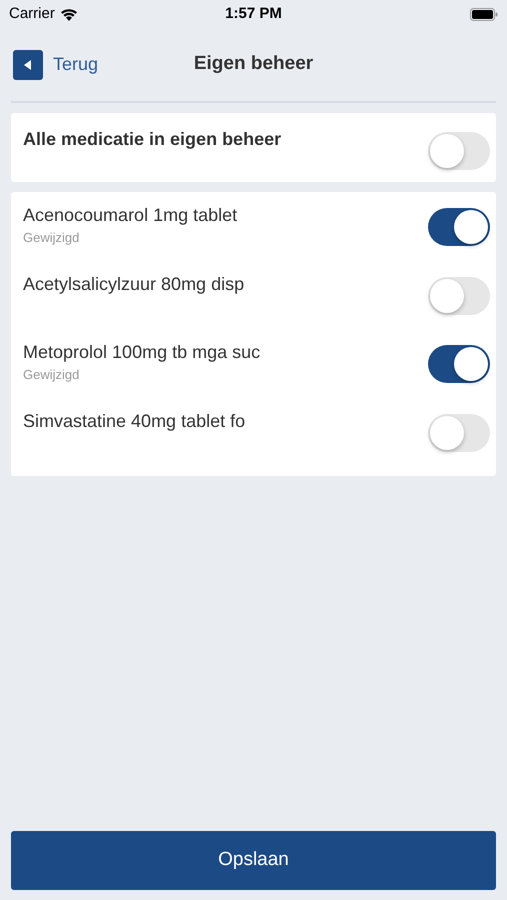 The width and height of the screenshot is (507, 900). What do you see at coordinates (254, 64) in the screenshot?
I see `page-title: Eigen beheer` at bounding box center [254, 64].